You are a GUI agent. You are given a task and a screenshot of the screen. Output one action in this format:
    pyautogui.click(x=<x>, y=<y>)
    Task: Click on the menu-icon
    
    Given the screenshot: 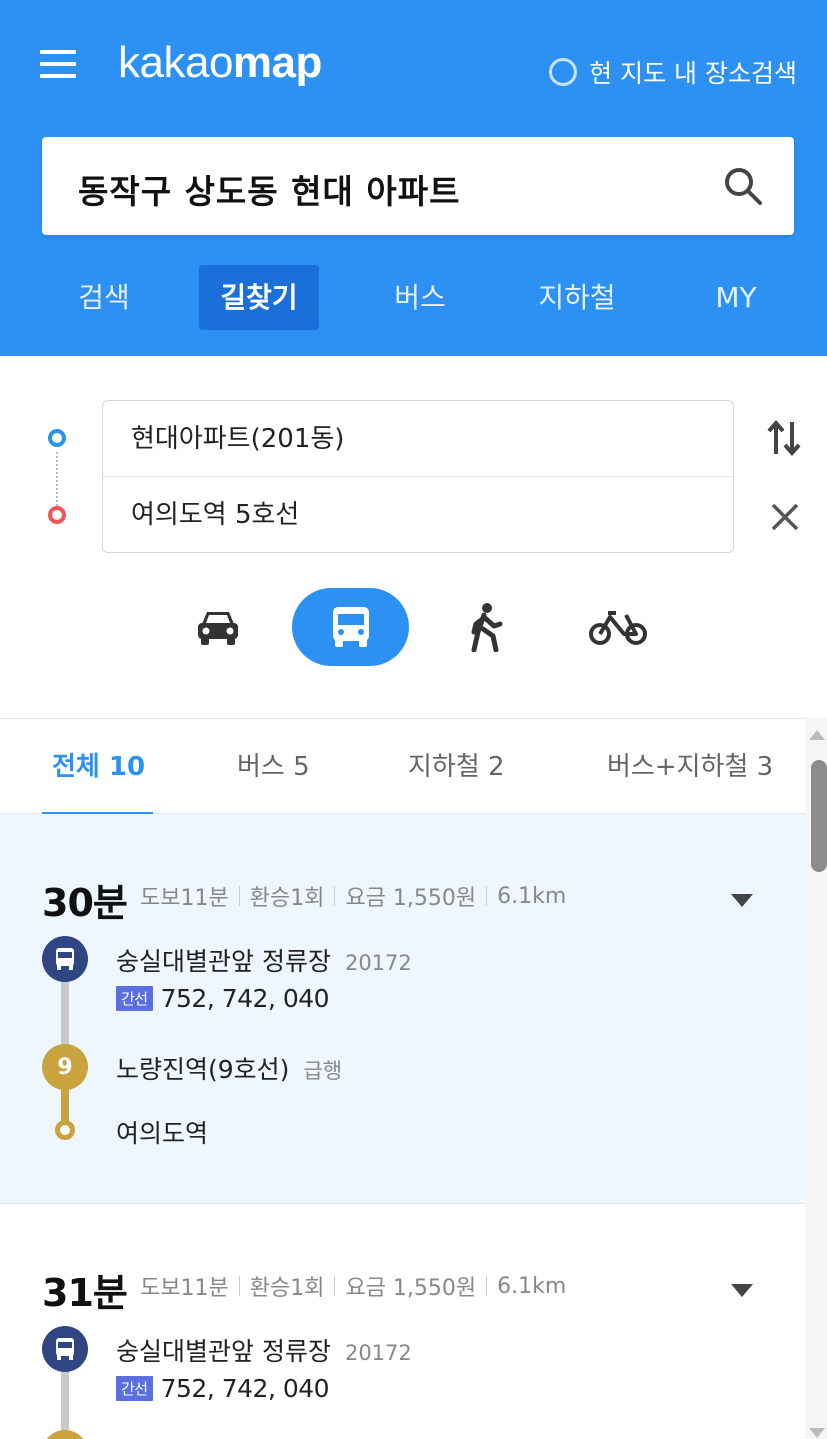 What is the action you would take?
    pyautogui.click(x=59, y=64)
    